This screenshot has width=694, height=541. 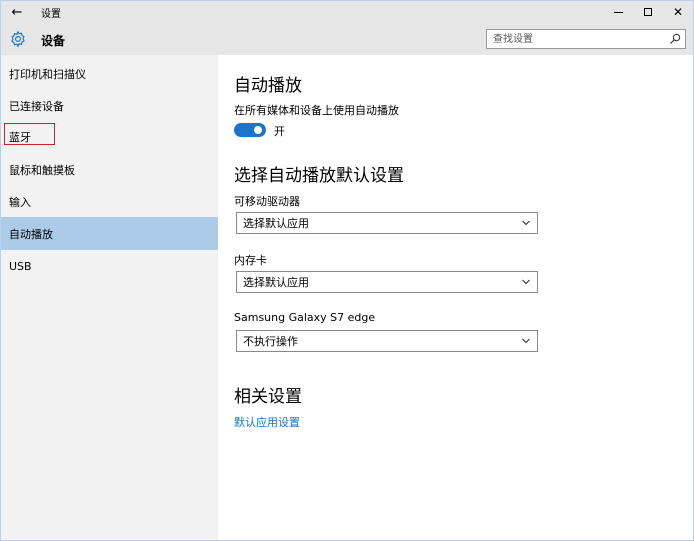 I want to click on back-arrow-icon: ←, so click(x=17, y=12).